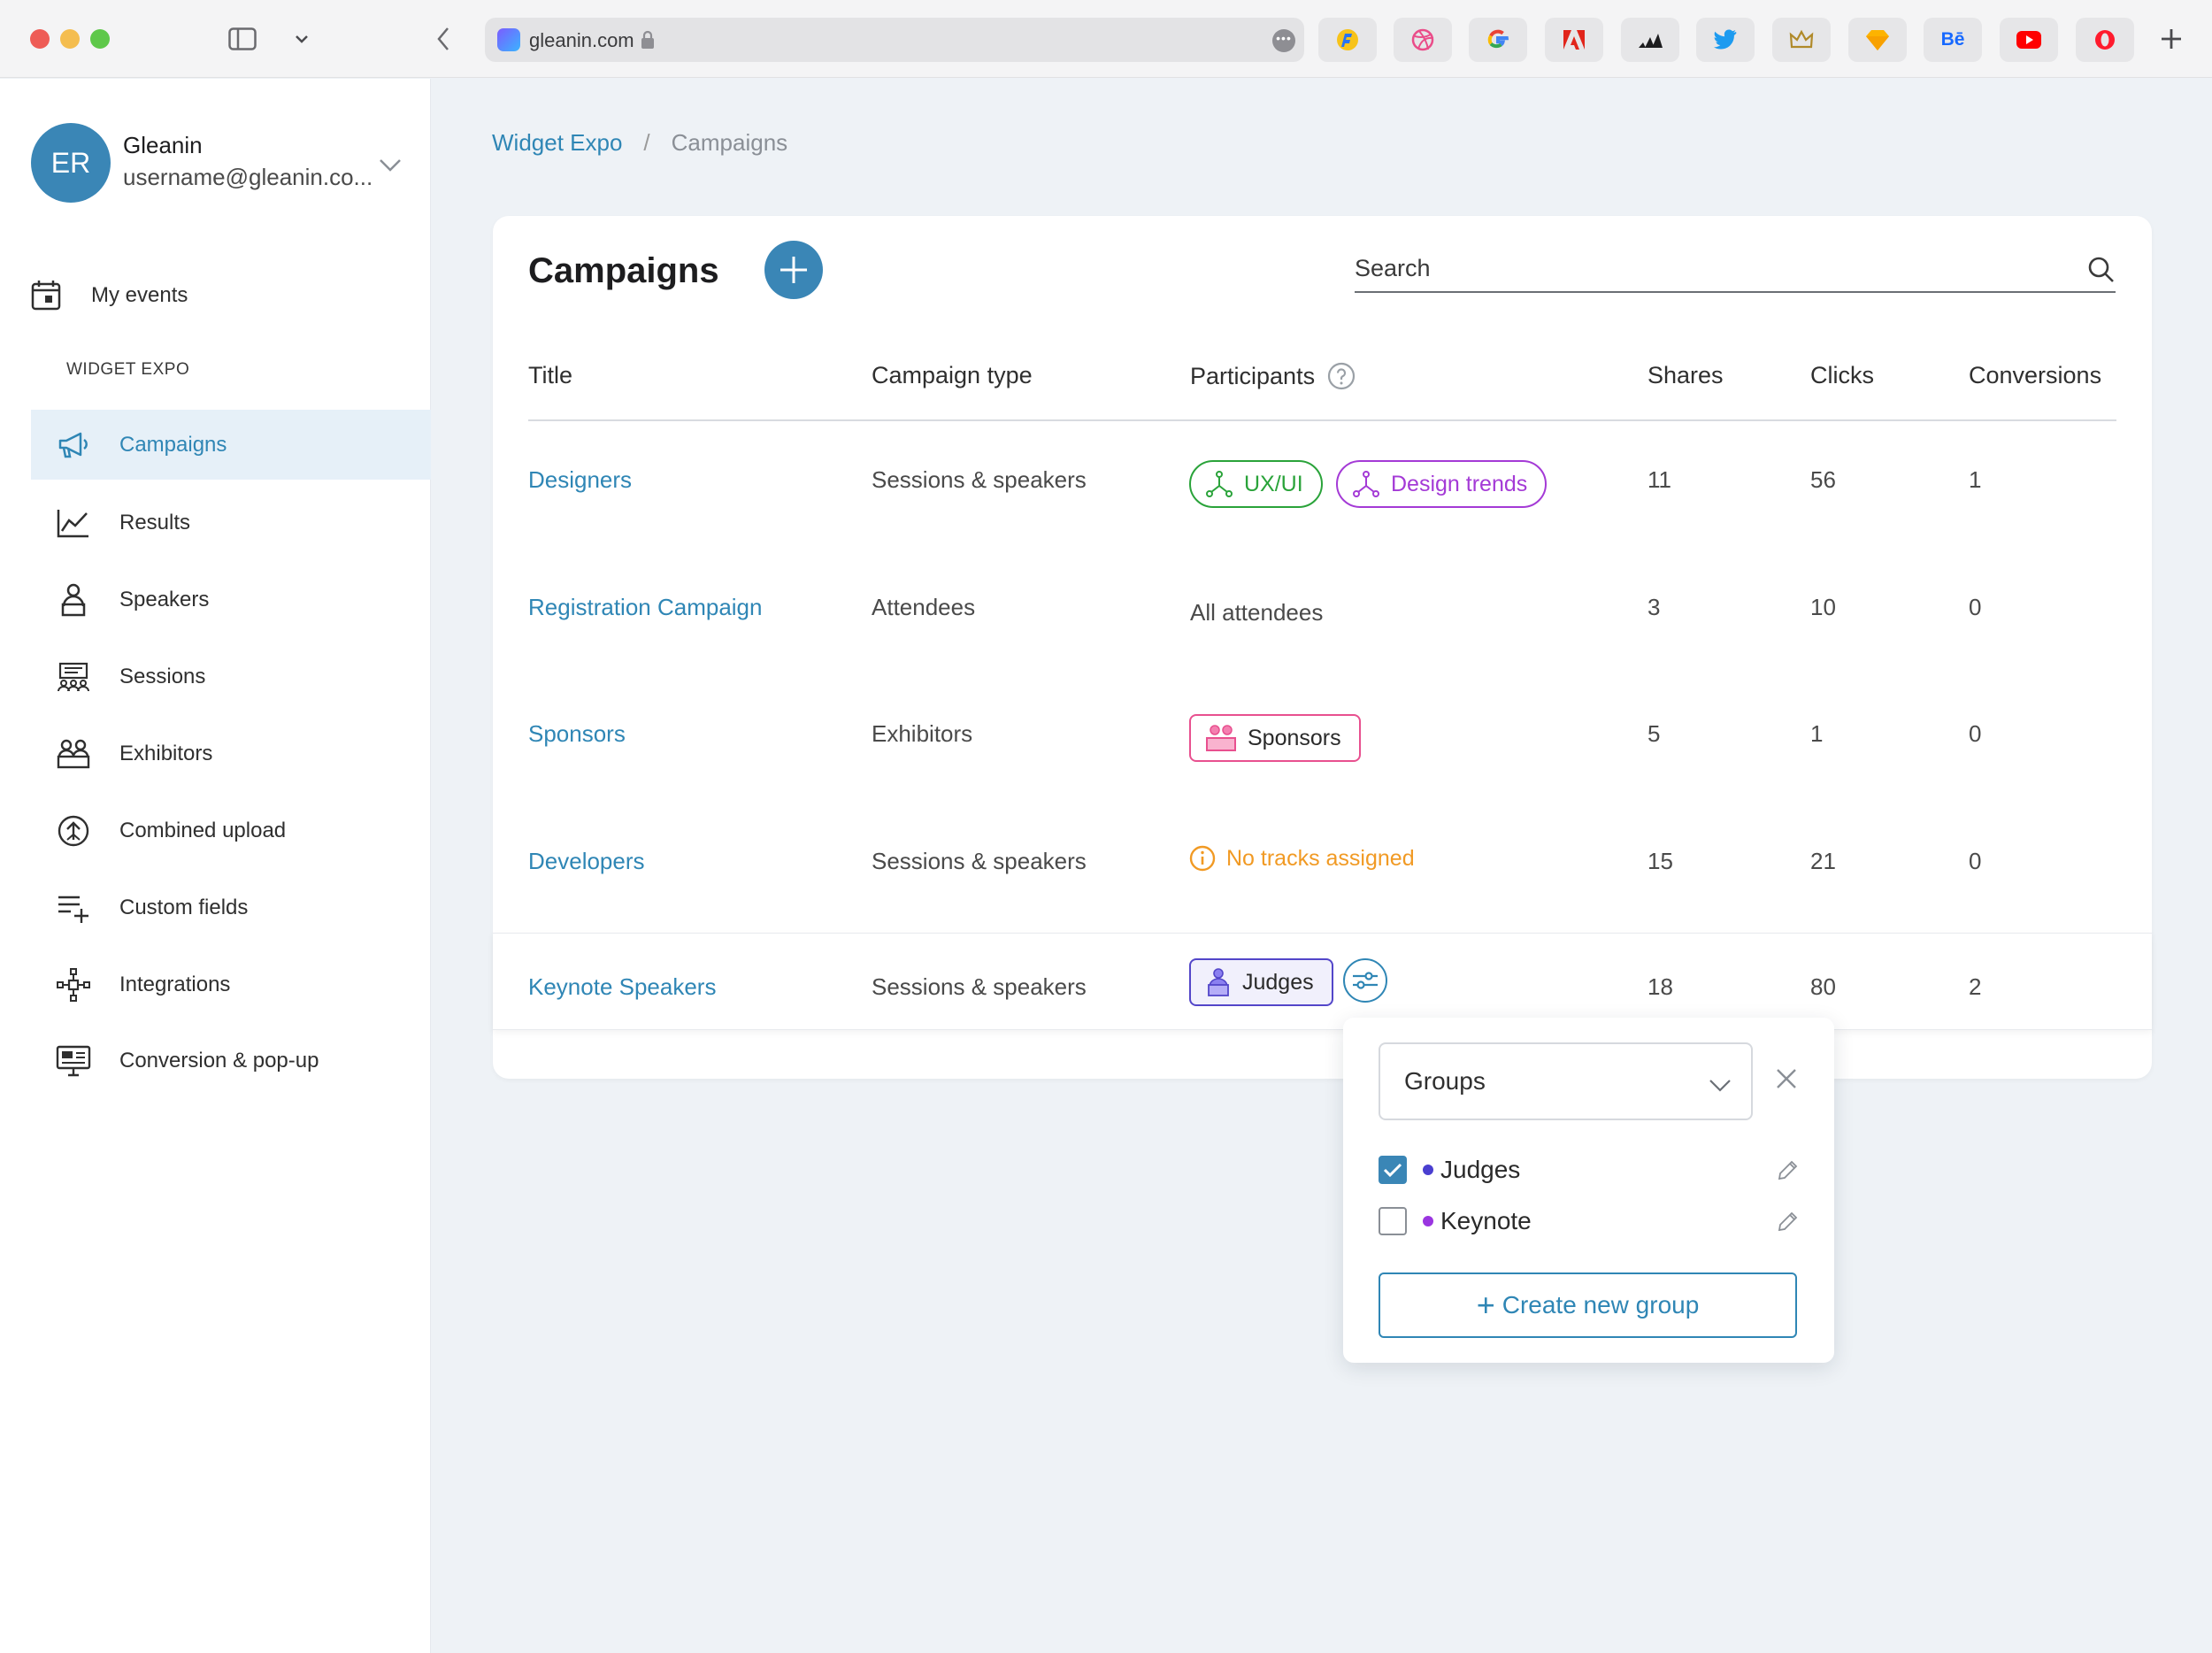  What do you see at coordinates (73, 1061) in the screenshot?
I see `popup-icon` at bounding box center [73, 1061].